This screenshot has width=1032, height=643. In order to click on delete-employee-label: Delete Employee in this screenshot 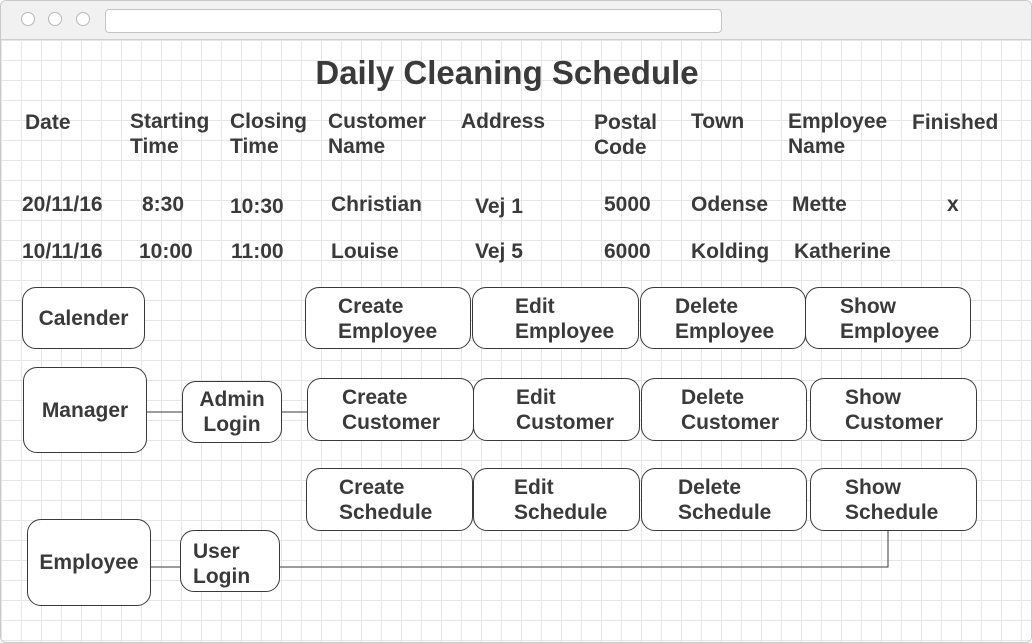, I will do `click(725, 319)`.